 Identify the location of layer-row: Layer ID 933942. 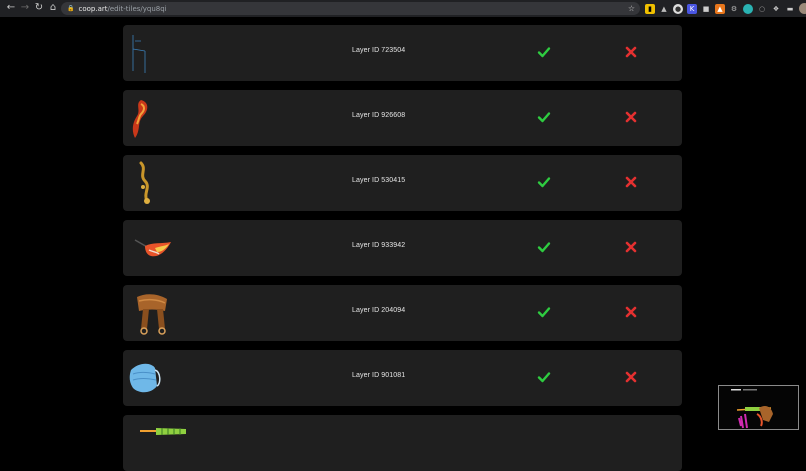
(402, 248).